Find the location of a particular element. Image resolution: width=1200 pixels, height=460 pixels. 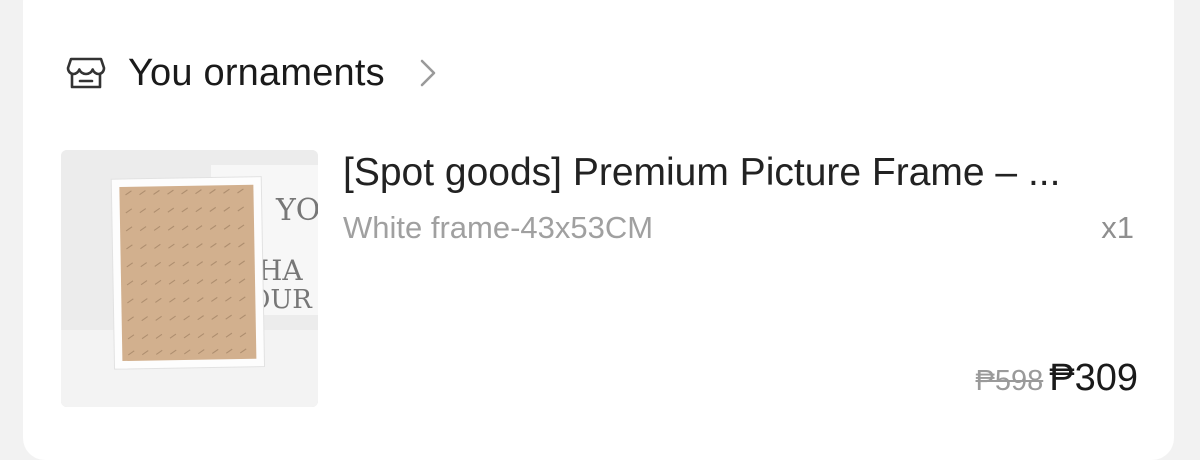

store-icon is located at coordinates (86, 73).